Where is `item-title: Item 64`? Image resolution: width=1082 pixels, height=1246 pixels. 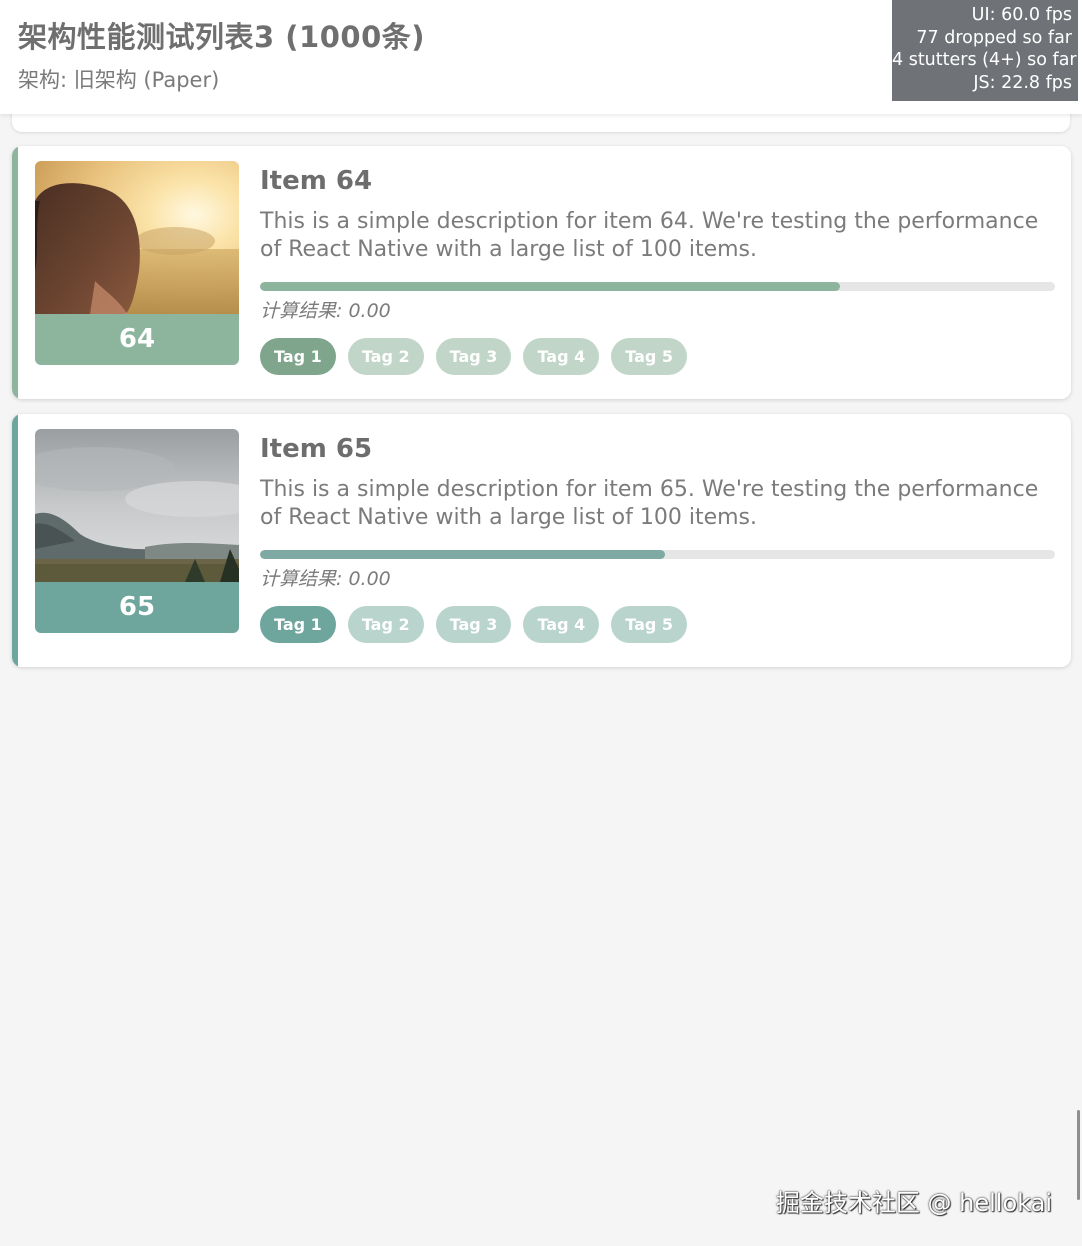 item-title: Item 64 is located at coordinates (316, 181).